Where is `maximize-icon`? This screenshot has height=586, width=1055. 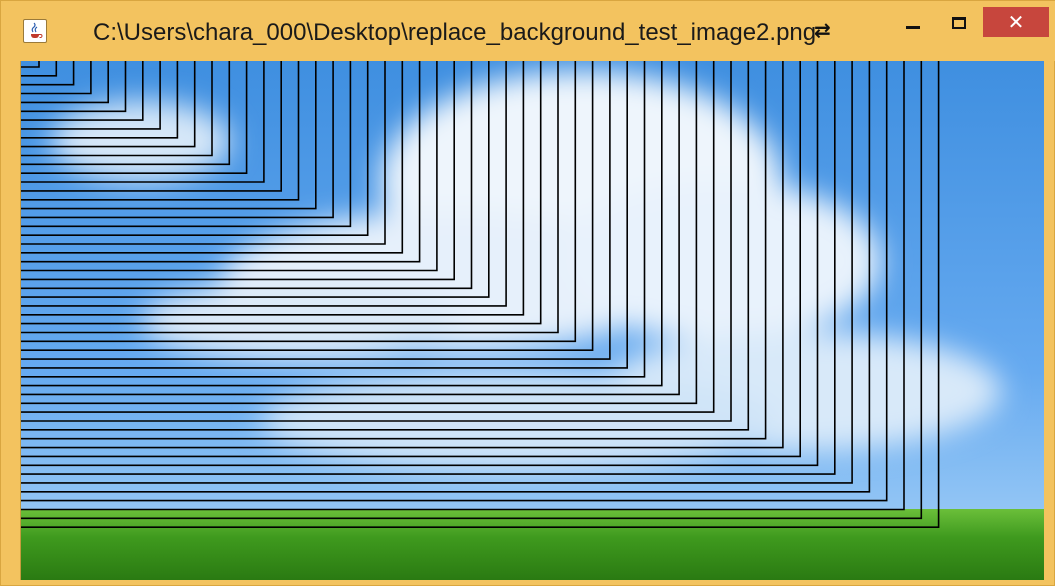 maximize-icon is located at coordinates (959, 23).